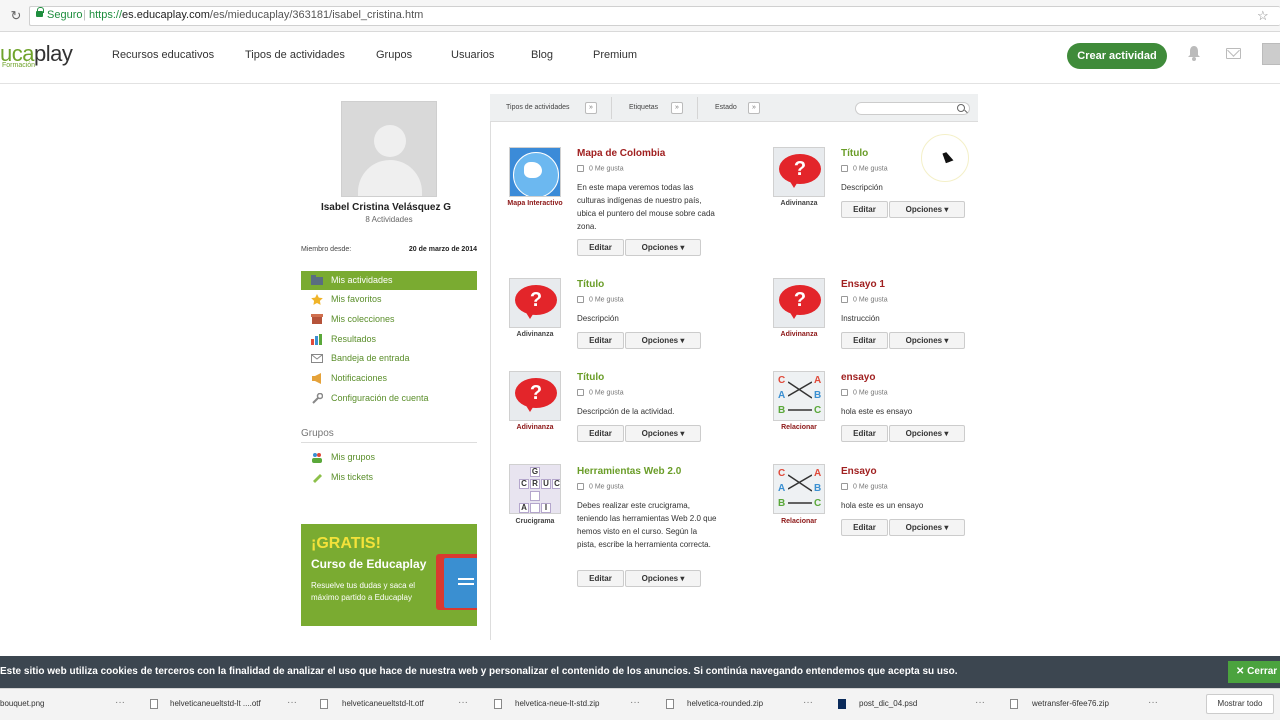 The height and width of the screenshot is (720, 1280). What do you see at coordinates (1117, 56) in the screenshot?
I see `create-activity-button: Crear actividad` at bounding box center [1117, 56].